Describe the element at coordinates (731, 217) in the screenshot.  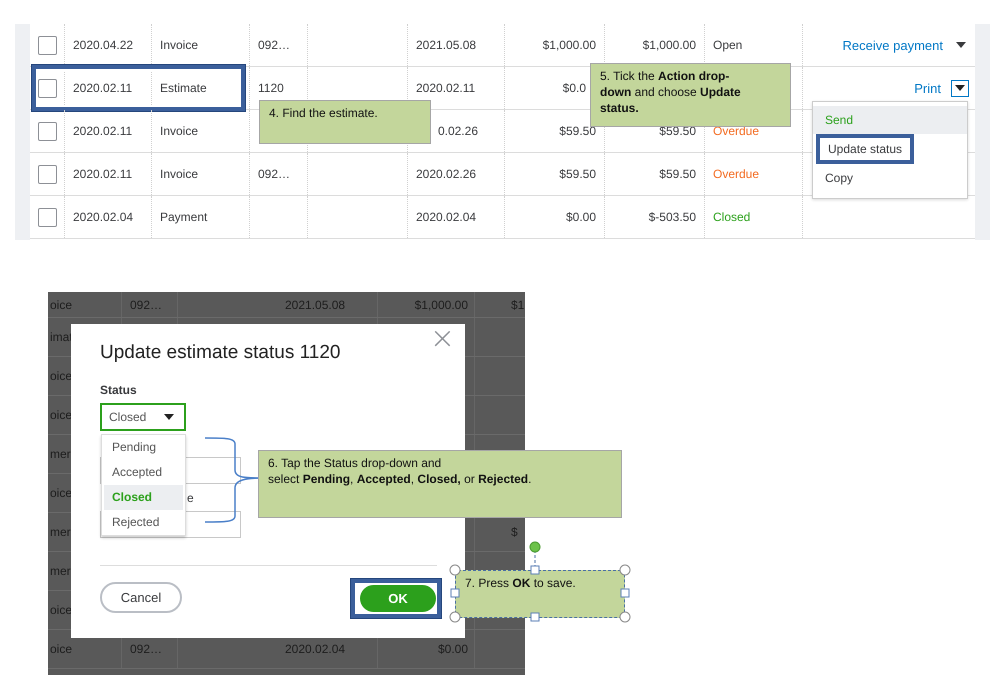
I see `status-cell: Closed` at that location.